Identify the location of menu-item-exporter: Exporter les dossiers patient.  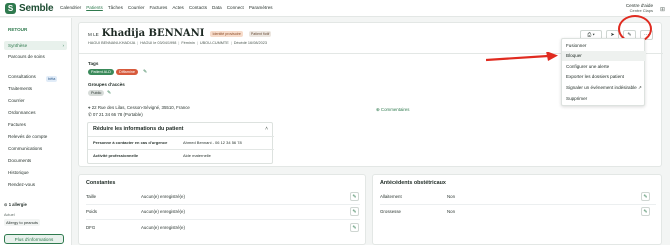
(604, 77).